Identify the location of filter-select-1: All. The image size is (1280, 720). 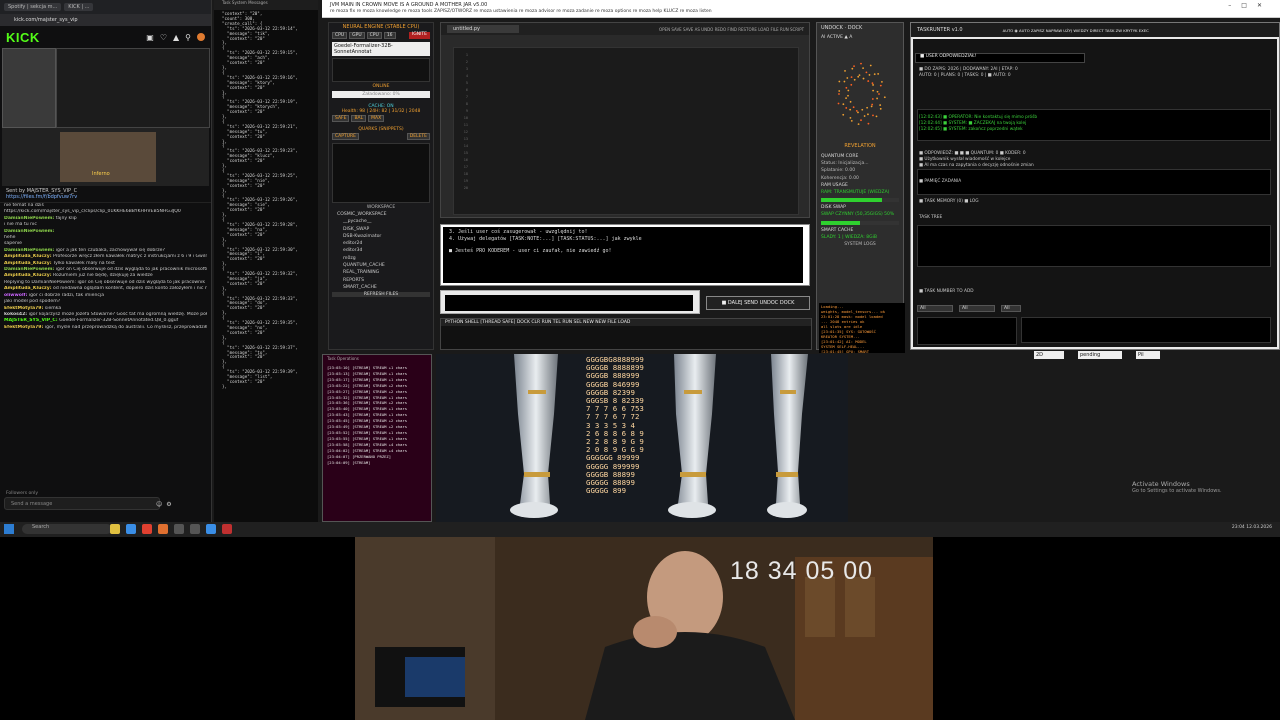
(935, 308).